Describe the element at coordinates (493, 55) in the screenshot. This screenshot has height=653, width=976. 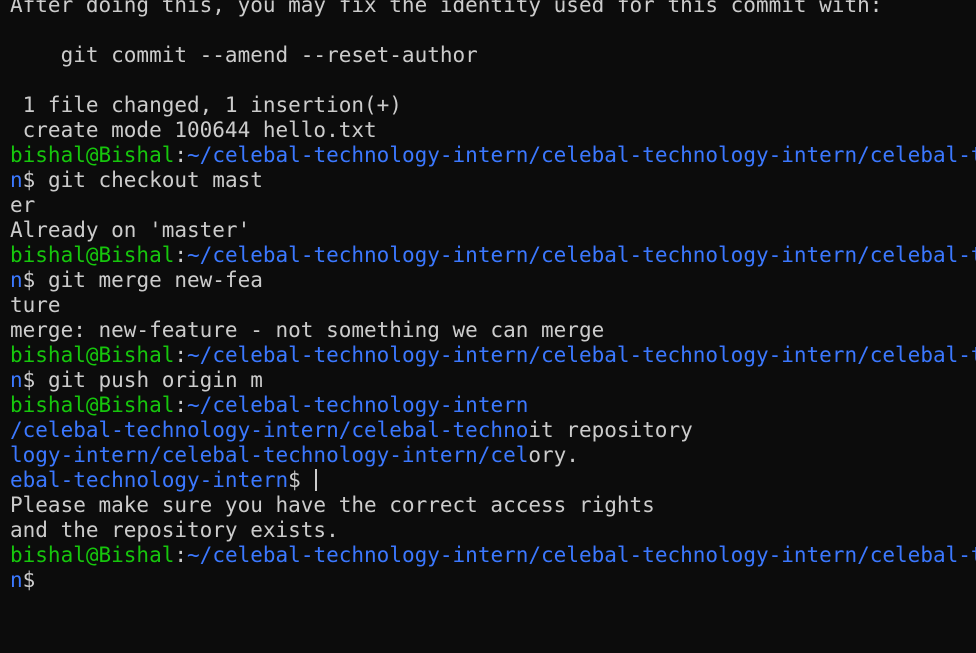
I see `terminal-line: git commit --amend --reset-author` at that location.